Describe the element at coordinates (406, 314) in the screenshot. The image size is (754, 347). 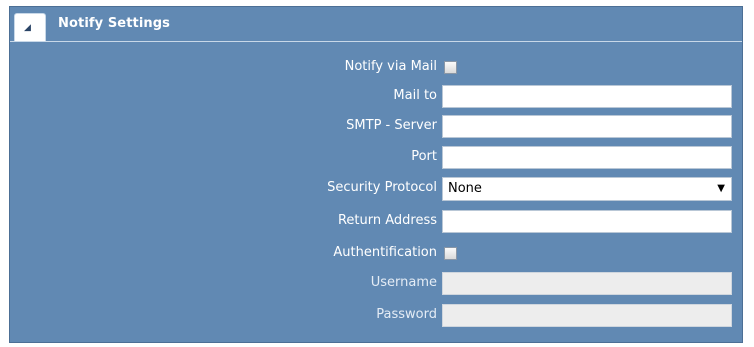
I see `password-label: Password` at that location.